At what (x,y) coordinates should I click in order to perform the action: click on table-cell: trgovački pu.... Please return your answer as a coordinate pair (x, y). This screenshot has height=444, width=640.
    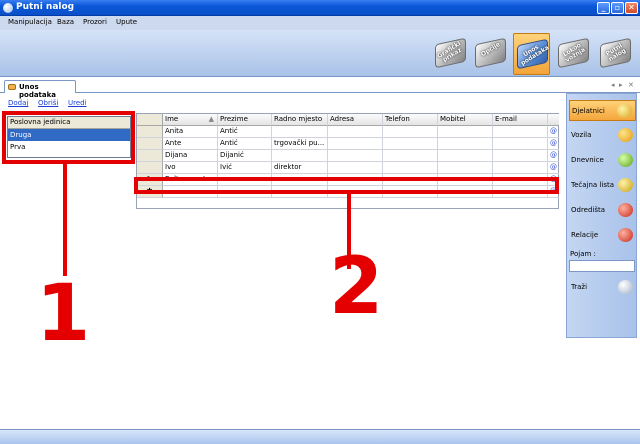
    Looking at the image, I should click on (300, 144).